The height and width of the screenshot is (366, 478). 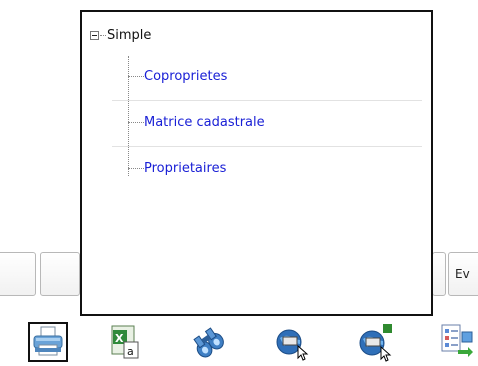 I want to click on checklist-icon, so click(x=457, y=340).